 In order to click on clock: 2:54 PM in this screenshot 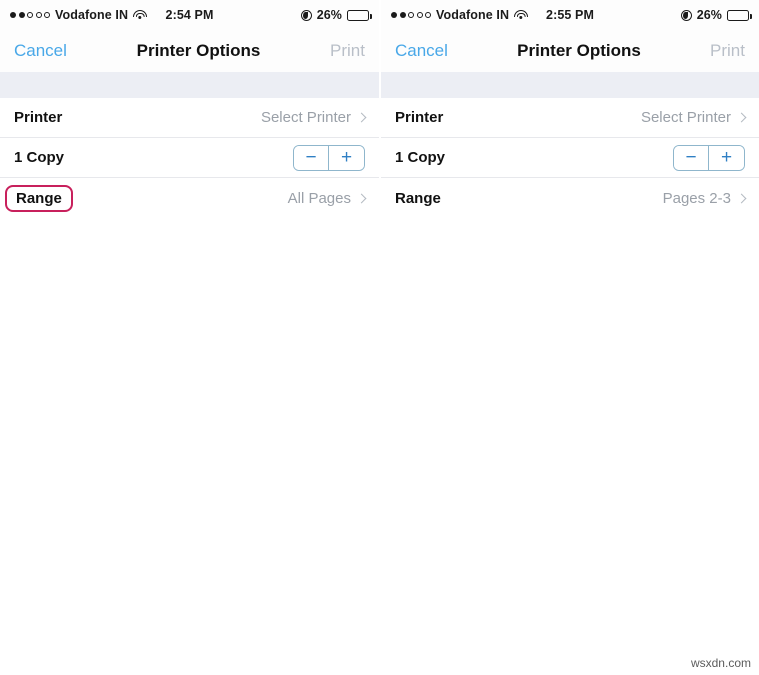, I will do `click(189, 15)`.